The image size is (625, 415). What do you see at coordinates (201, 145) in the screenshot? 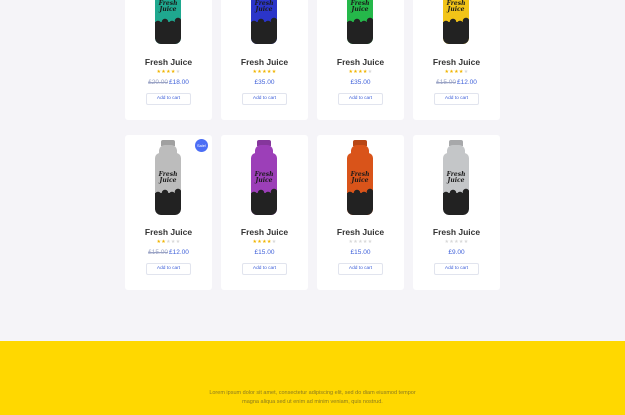
I see `sale-badge: Sale!` at bounding box center [201, 145].